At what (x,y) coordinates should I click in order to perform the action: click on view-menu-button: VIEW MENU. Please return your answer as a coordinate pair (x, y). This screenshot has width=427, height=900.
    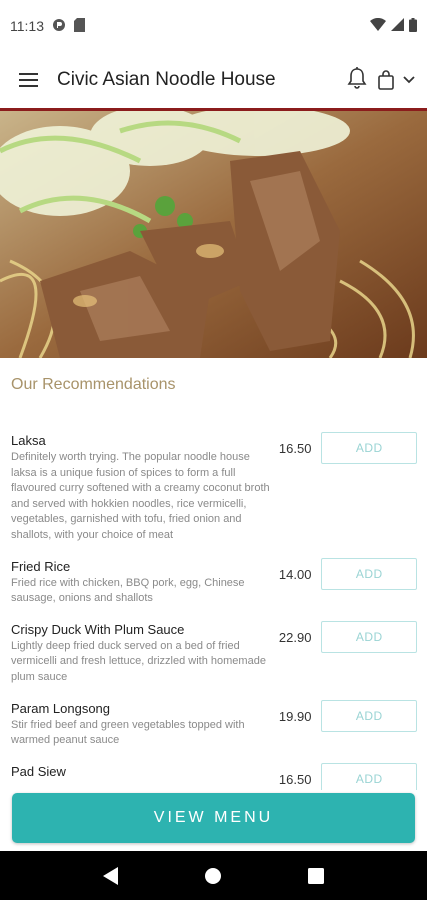
    Looking at the image, I should click on (213, 818).